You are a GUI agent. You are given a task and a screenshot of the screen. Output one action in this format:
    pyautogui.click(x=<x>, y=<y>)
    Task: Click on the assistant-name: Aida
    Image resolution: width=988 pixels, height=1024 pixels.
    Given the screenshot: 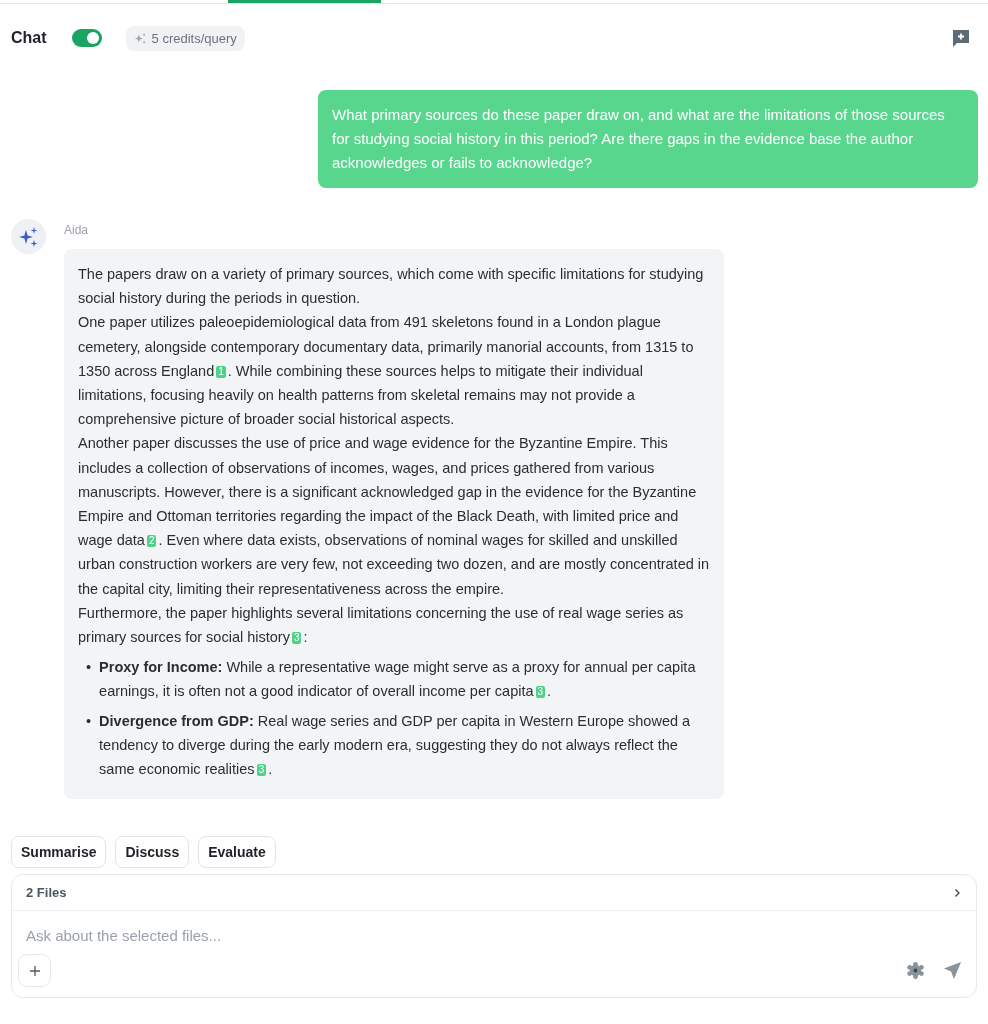 What is the action you would take?
    pyautogui.click(x=76, y=230)
    